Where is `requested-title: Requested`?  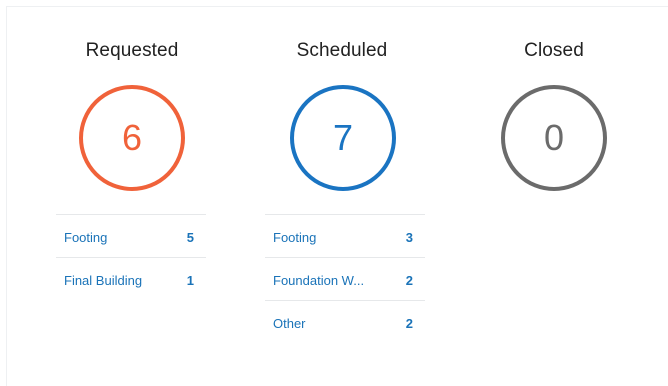 requested-title: Requested is located at coordinates (132, 50).